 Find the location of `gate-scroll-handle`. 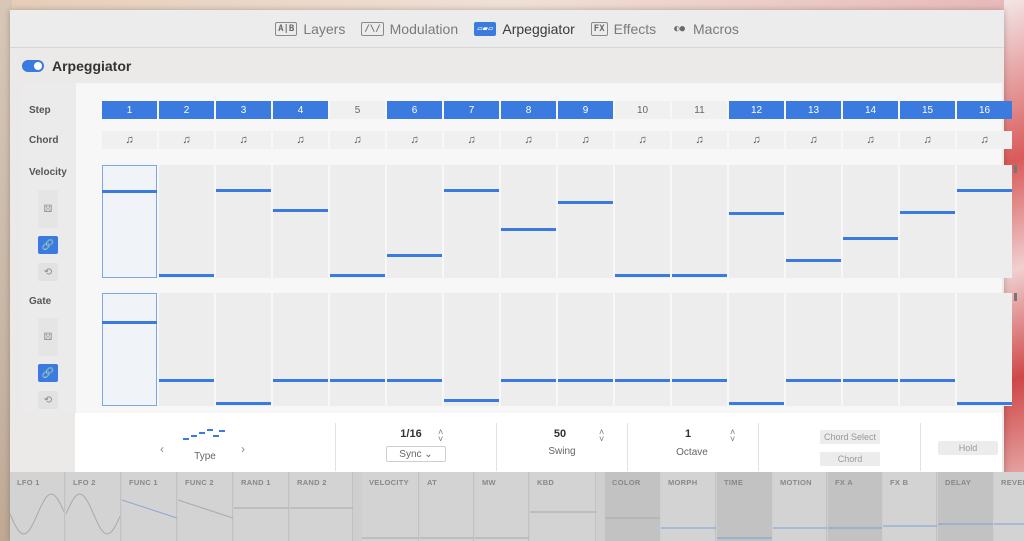

gate-scroll-handle is located at coordinates (1015, 297).